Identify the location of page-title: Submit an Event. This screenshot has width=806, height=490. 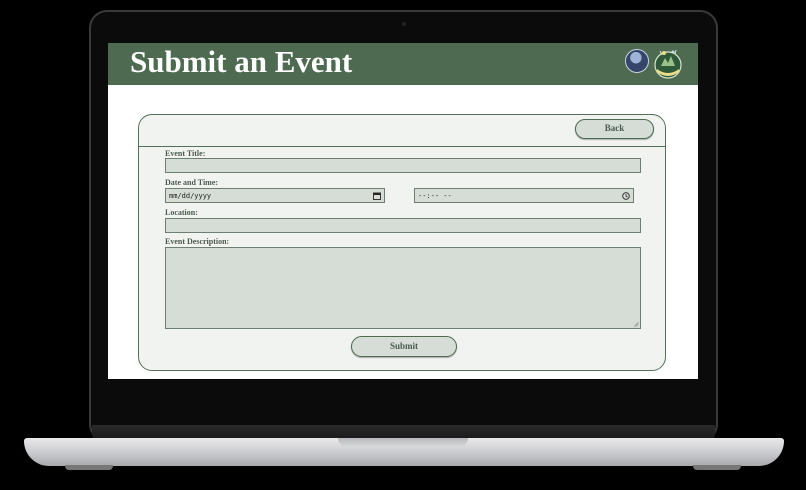
(241, 61).